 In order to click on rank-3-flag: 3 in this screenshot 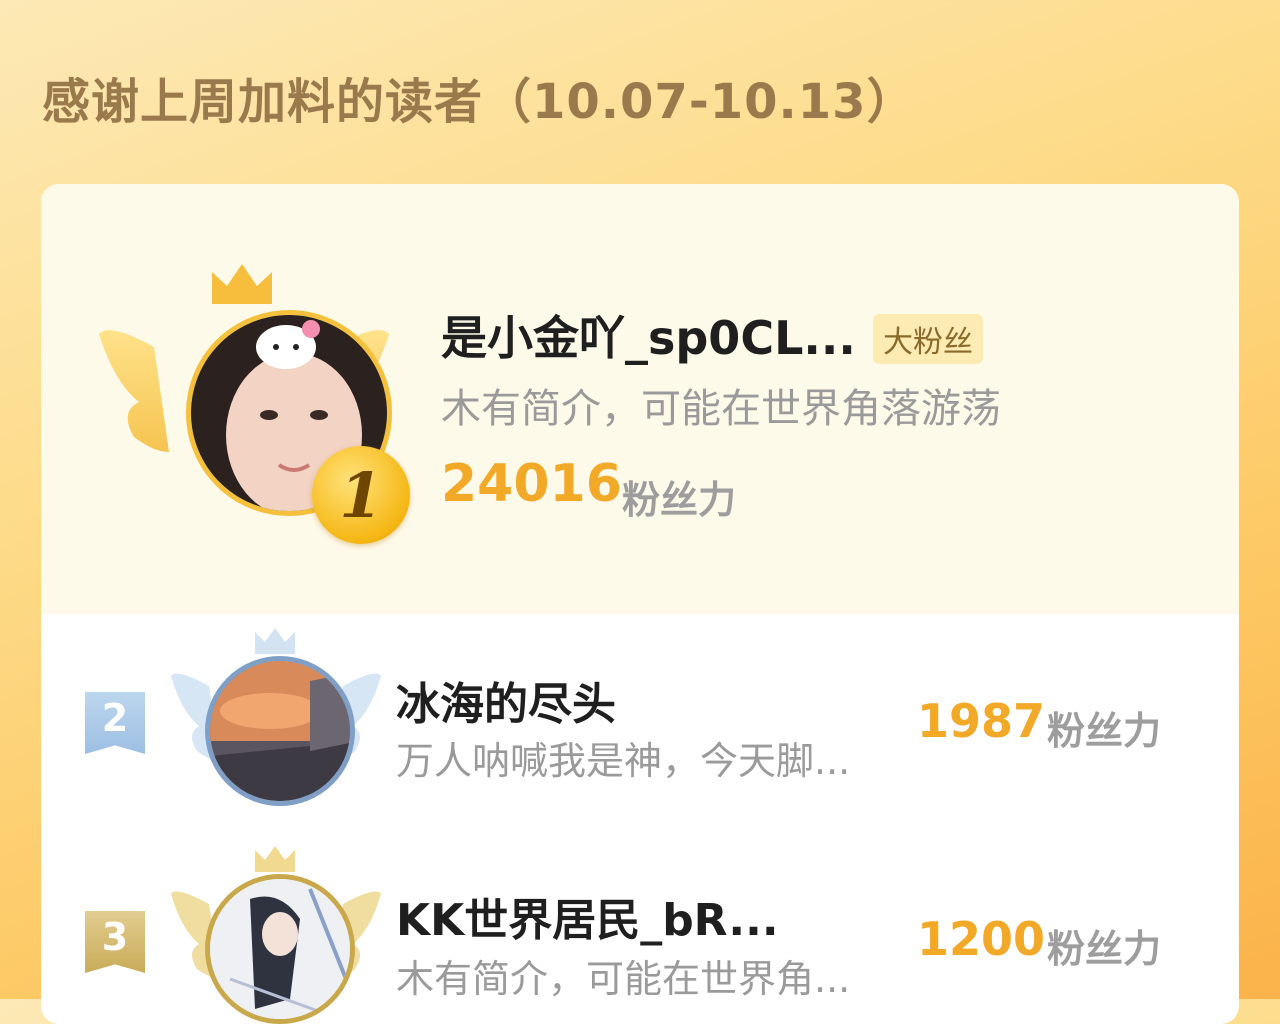, I will do `click(115, 942)`.